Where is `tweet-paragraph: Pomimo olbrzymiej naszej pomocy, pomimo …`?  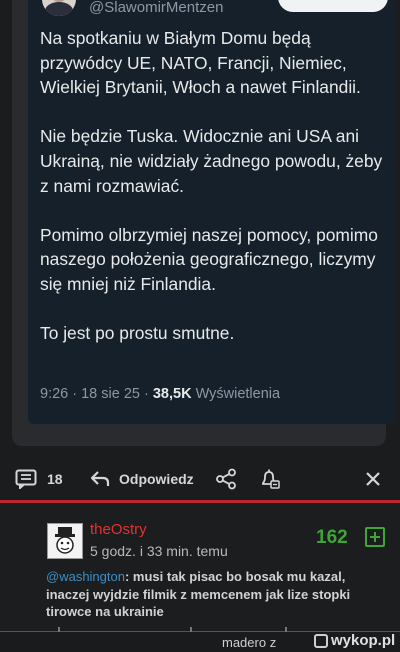
tweet-paragraph: Pomimo olbrzymiej naszej pomocy, pomimo … is located at coordinates (209, 259).